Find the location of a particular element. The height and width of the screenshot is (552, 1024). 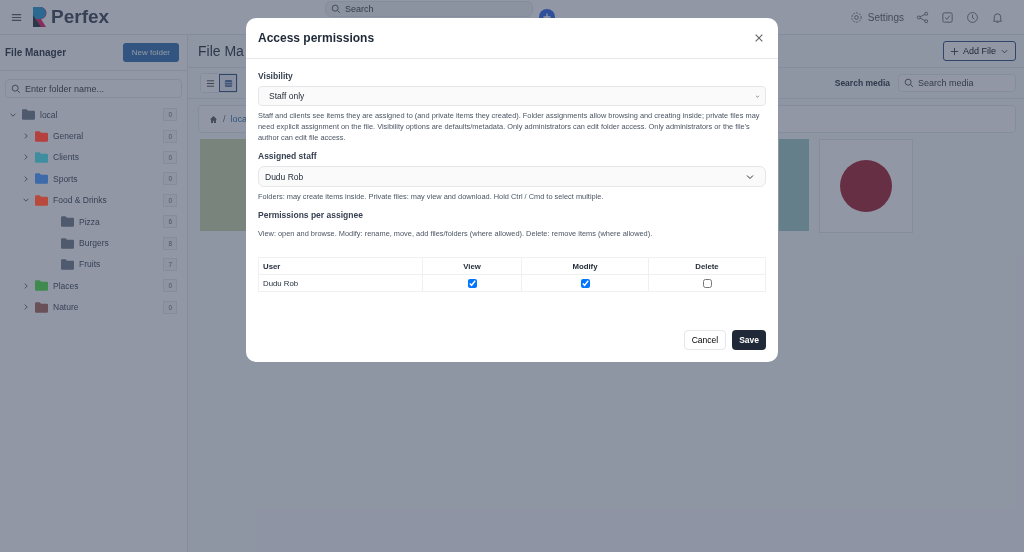

page-title: File Ma is located at coordinates (221, 51).